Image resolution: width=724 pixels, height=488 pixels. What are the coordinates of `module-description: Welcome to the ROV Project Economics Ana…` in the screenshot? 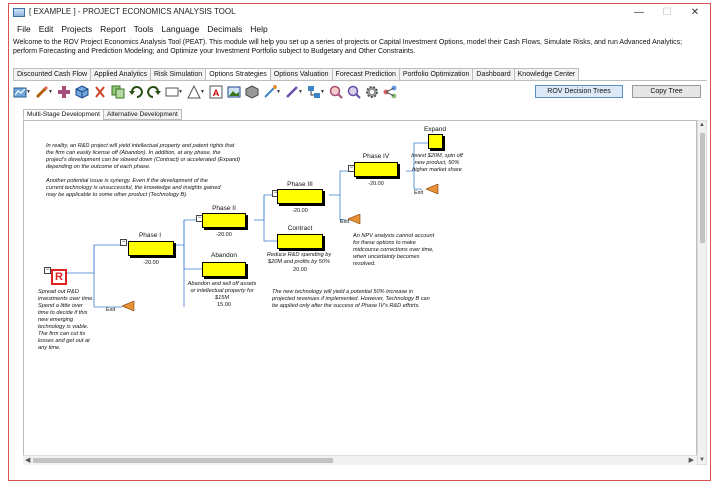 It's located at (348, 47).